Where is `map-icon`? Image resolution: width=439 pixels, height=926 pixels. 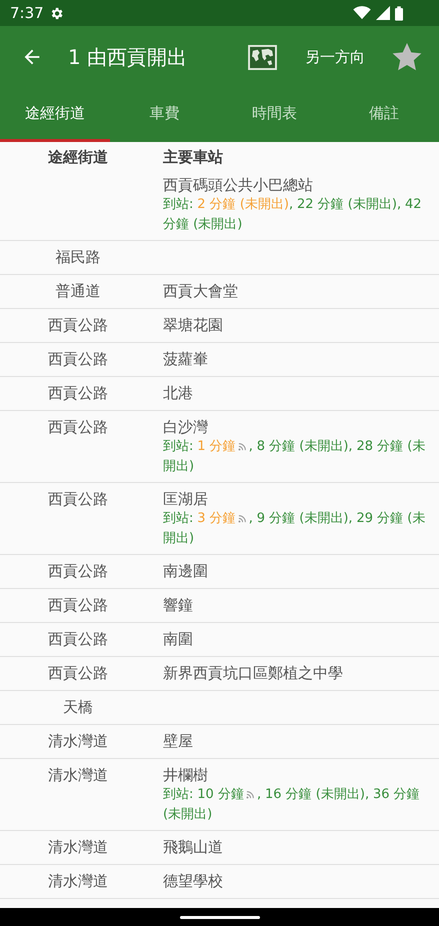 map-icon is located at coordinates (262, 57).